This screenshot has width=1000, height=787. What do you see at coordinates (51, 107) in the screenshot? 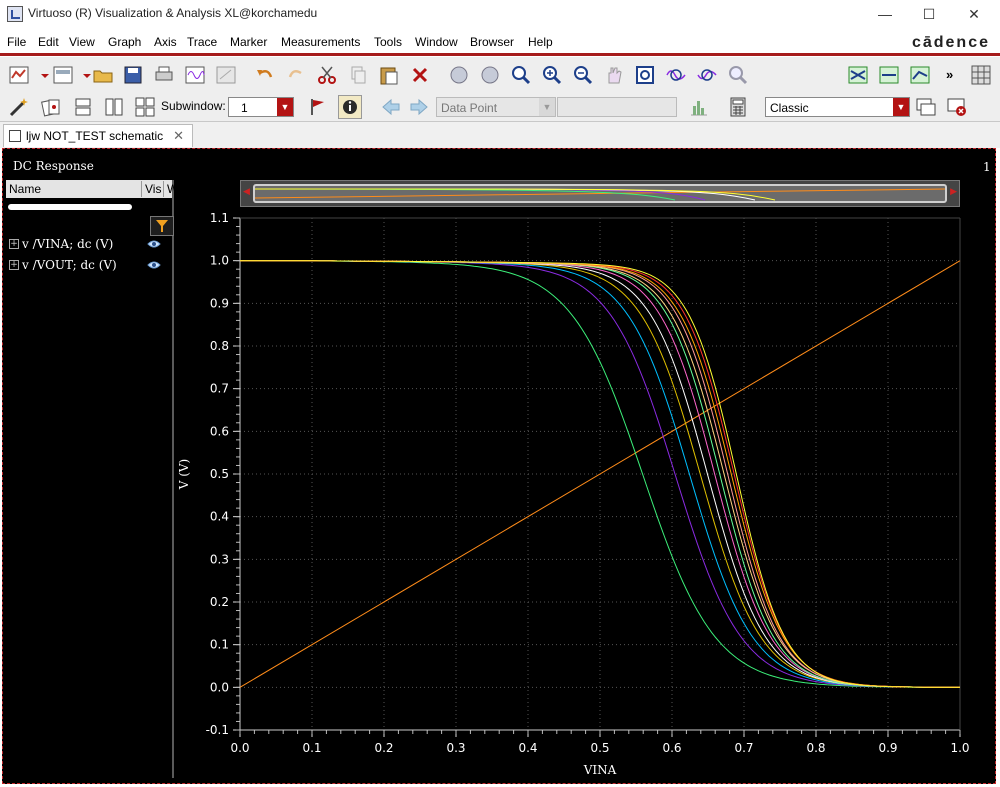
I see `cards-icon` at bounding box center [51, 107].